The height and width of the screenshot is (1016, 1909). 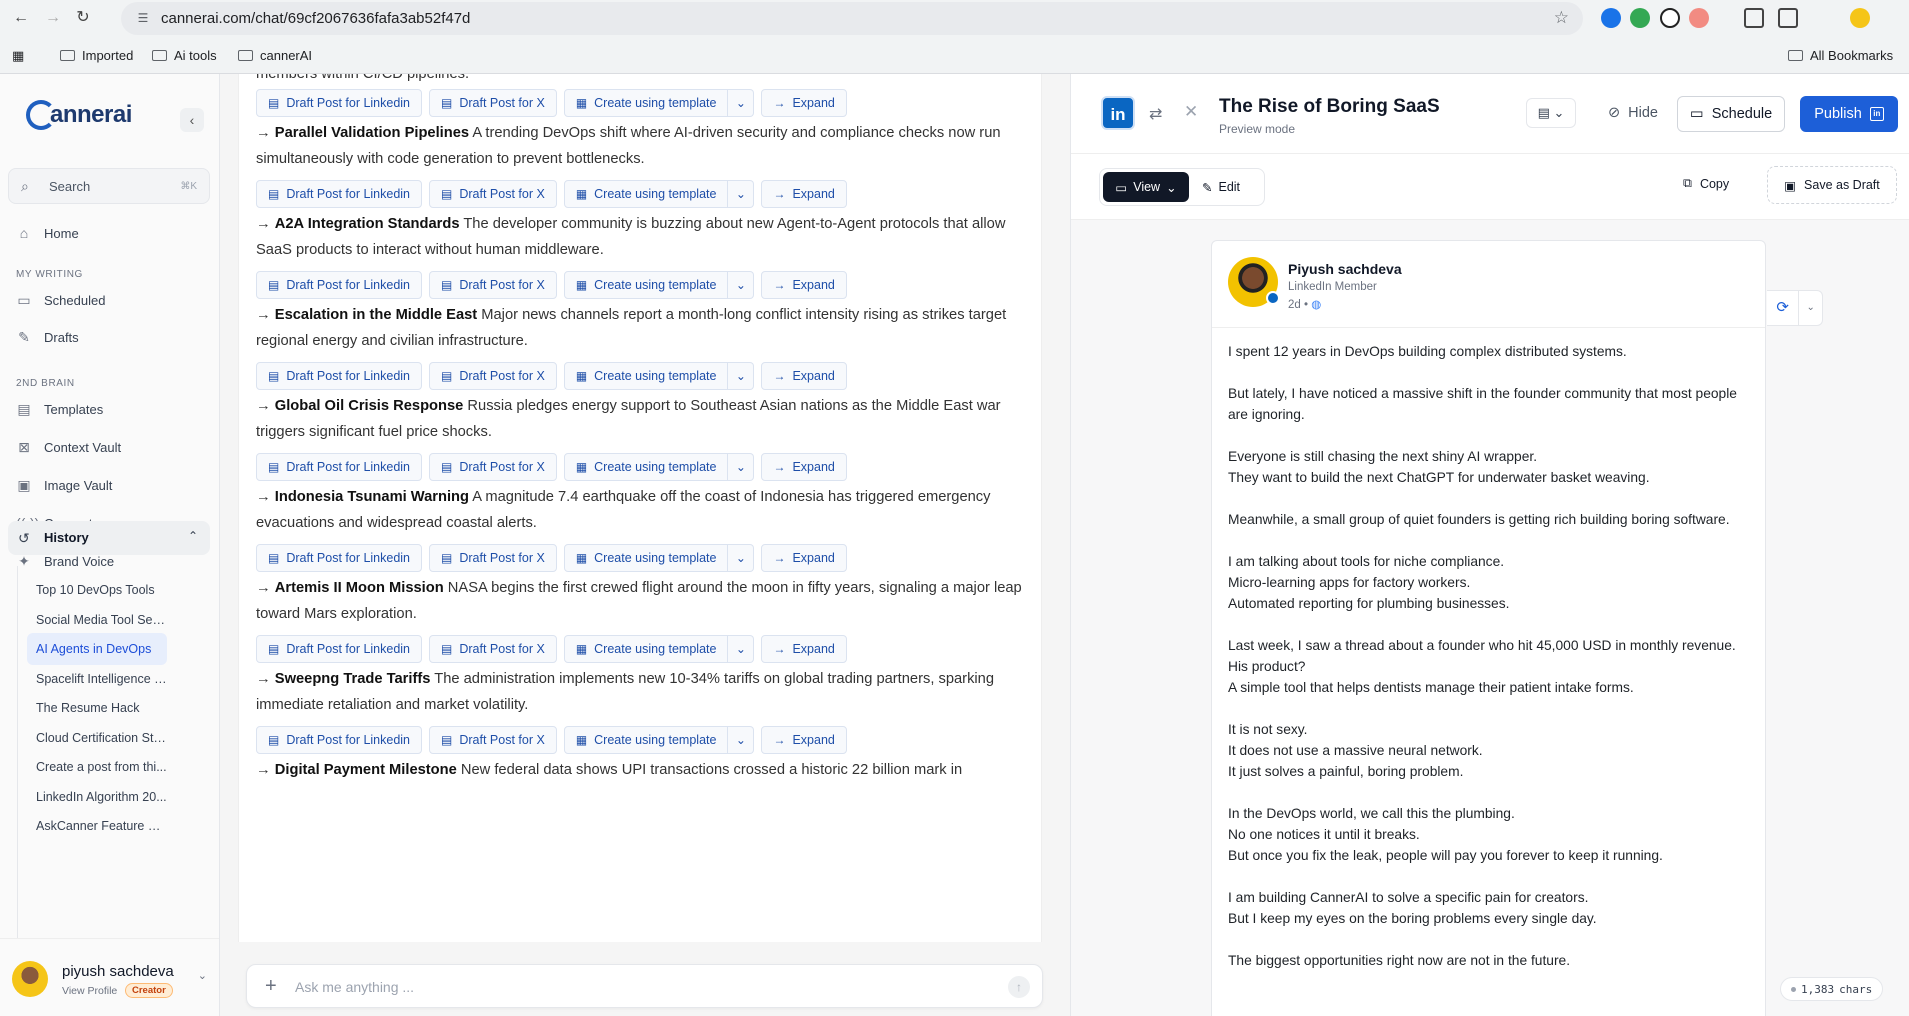 What do you see at coordinates (18, 56) in the screenshot?
I see `apps-grid-icon: ▦` at bounding box center [18, 56].